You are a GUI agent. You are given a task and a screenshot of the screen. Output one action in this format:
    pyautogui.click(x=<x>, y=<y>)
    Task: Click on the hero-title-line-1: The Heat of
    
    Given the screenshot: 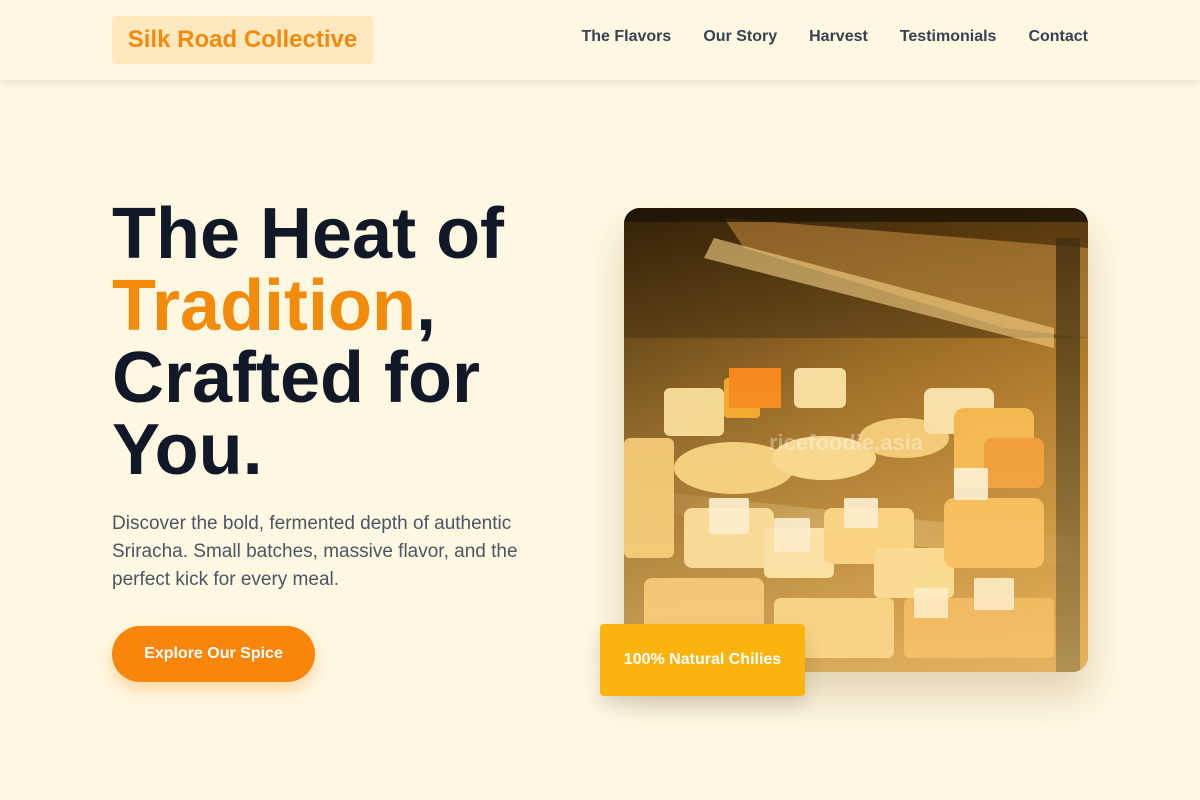 What is the action you would take?
    pyautogui.click(x=308, y=234)
    